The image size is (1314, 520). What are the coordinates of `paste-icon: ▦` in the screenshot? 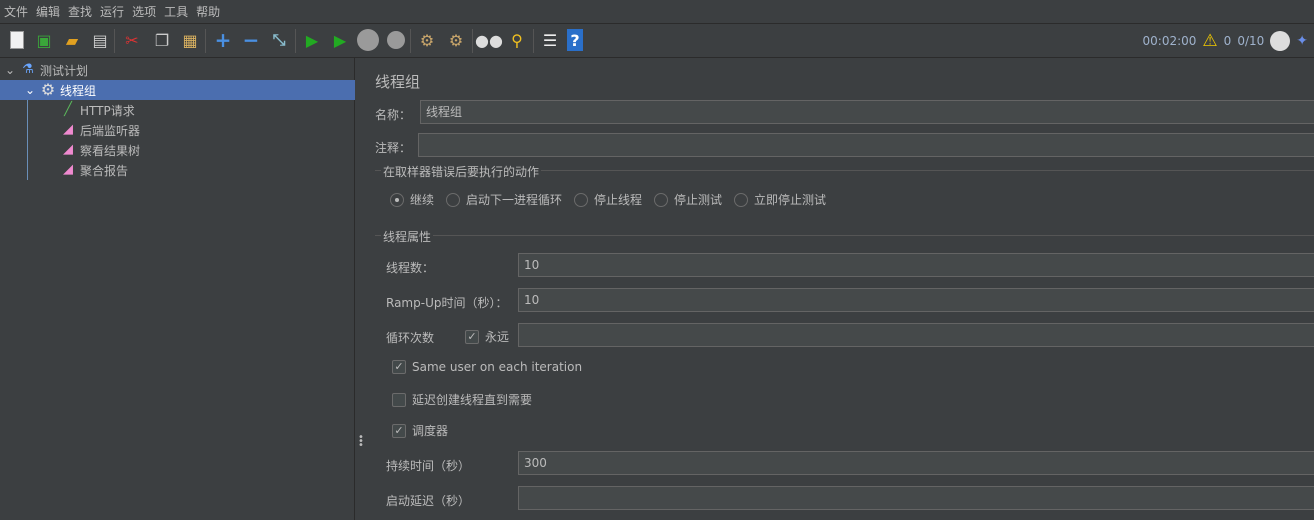 It's located at (190, 40).